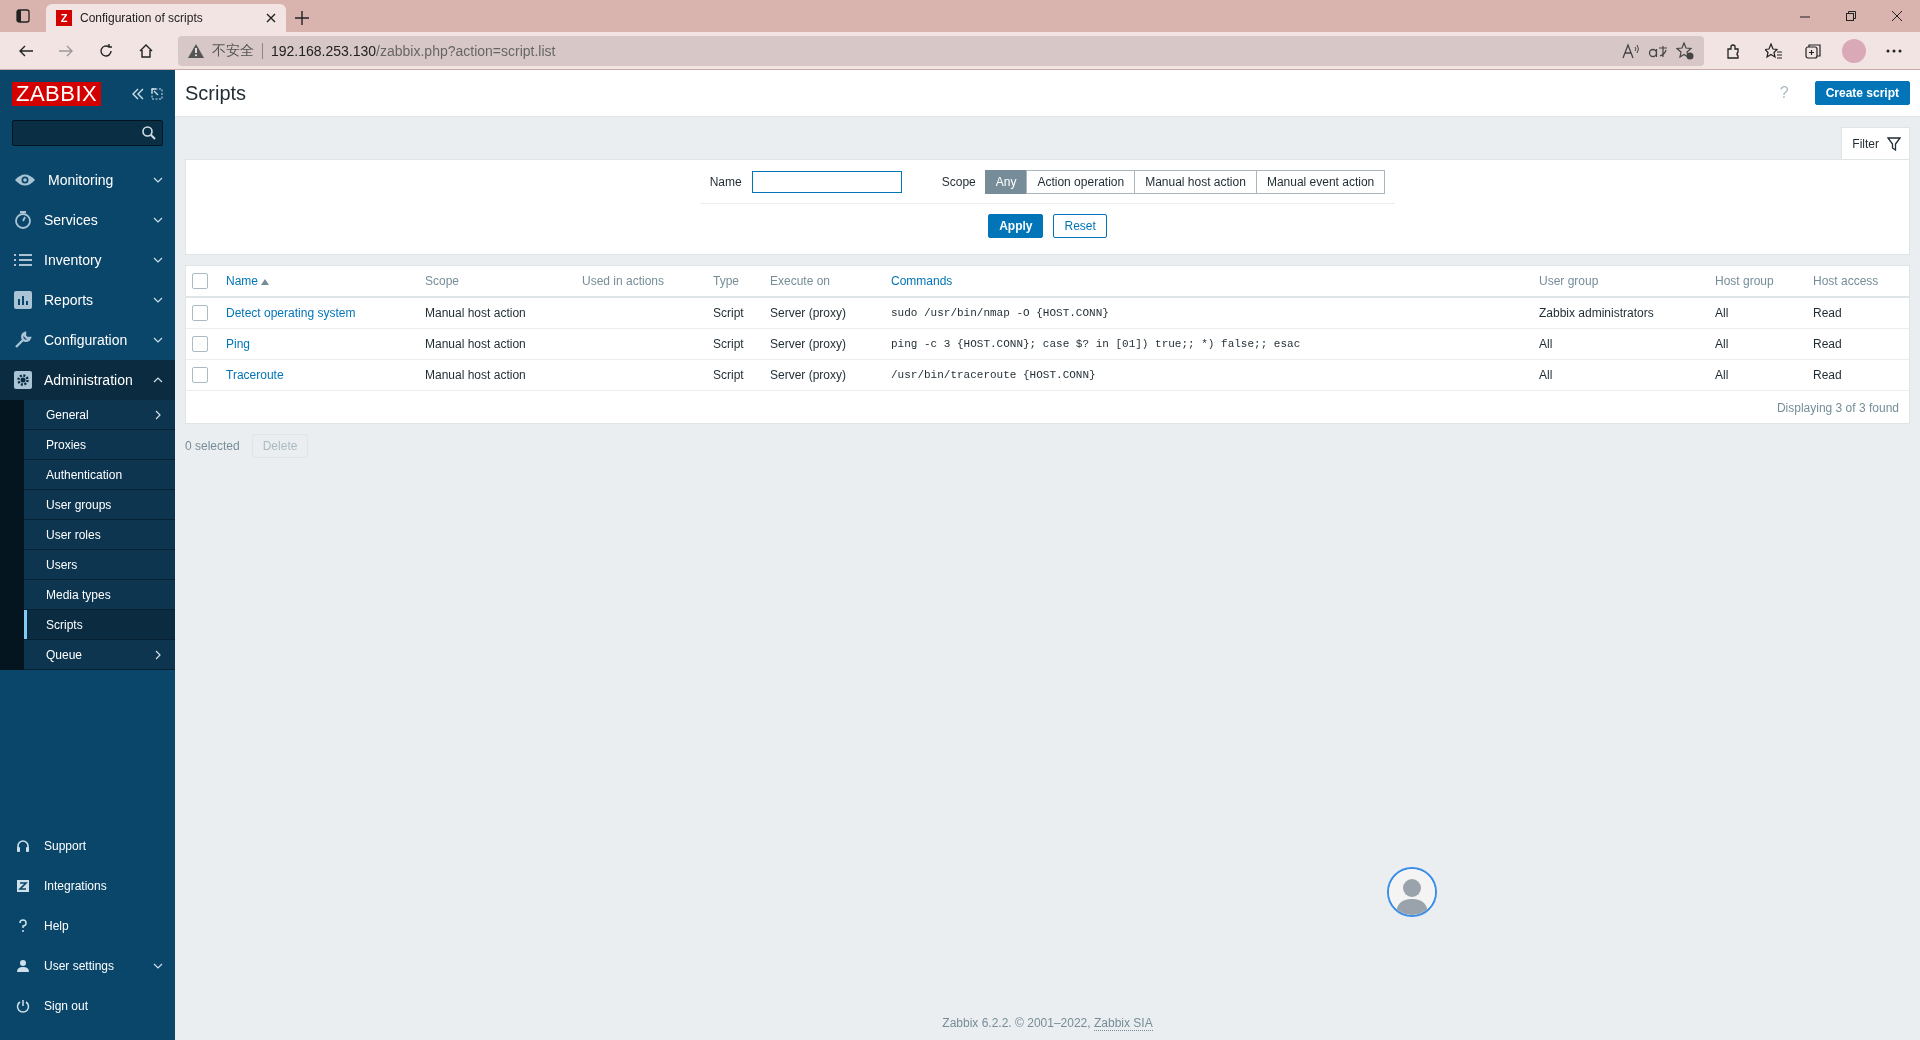 The image size is (1920, 1040). Describe the element at coordinates (291, 313) in the screenshot. I see `script-name-link: Detect operating system` at that location.